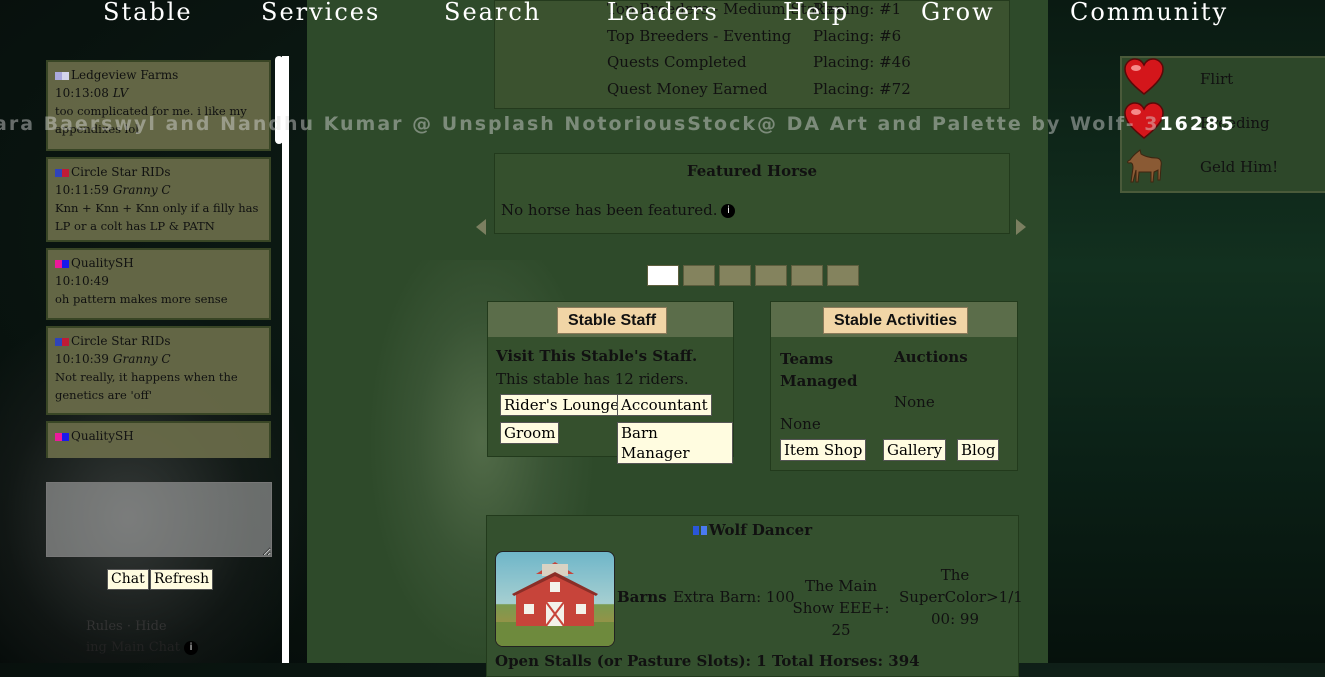 The width and height of the screenshot is (1325, 677). I want to click on teams-managed-label: Teams Managed, so click(819, 370).